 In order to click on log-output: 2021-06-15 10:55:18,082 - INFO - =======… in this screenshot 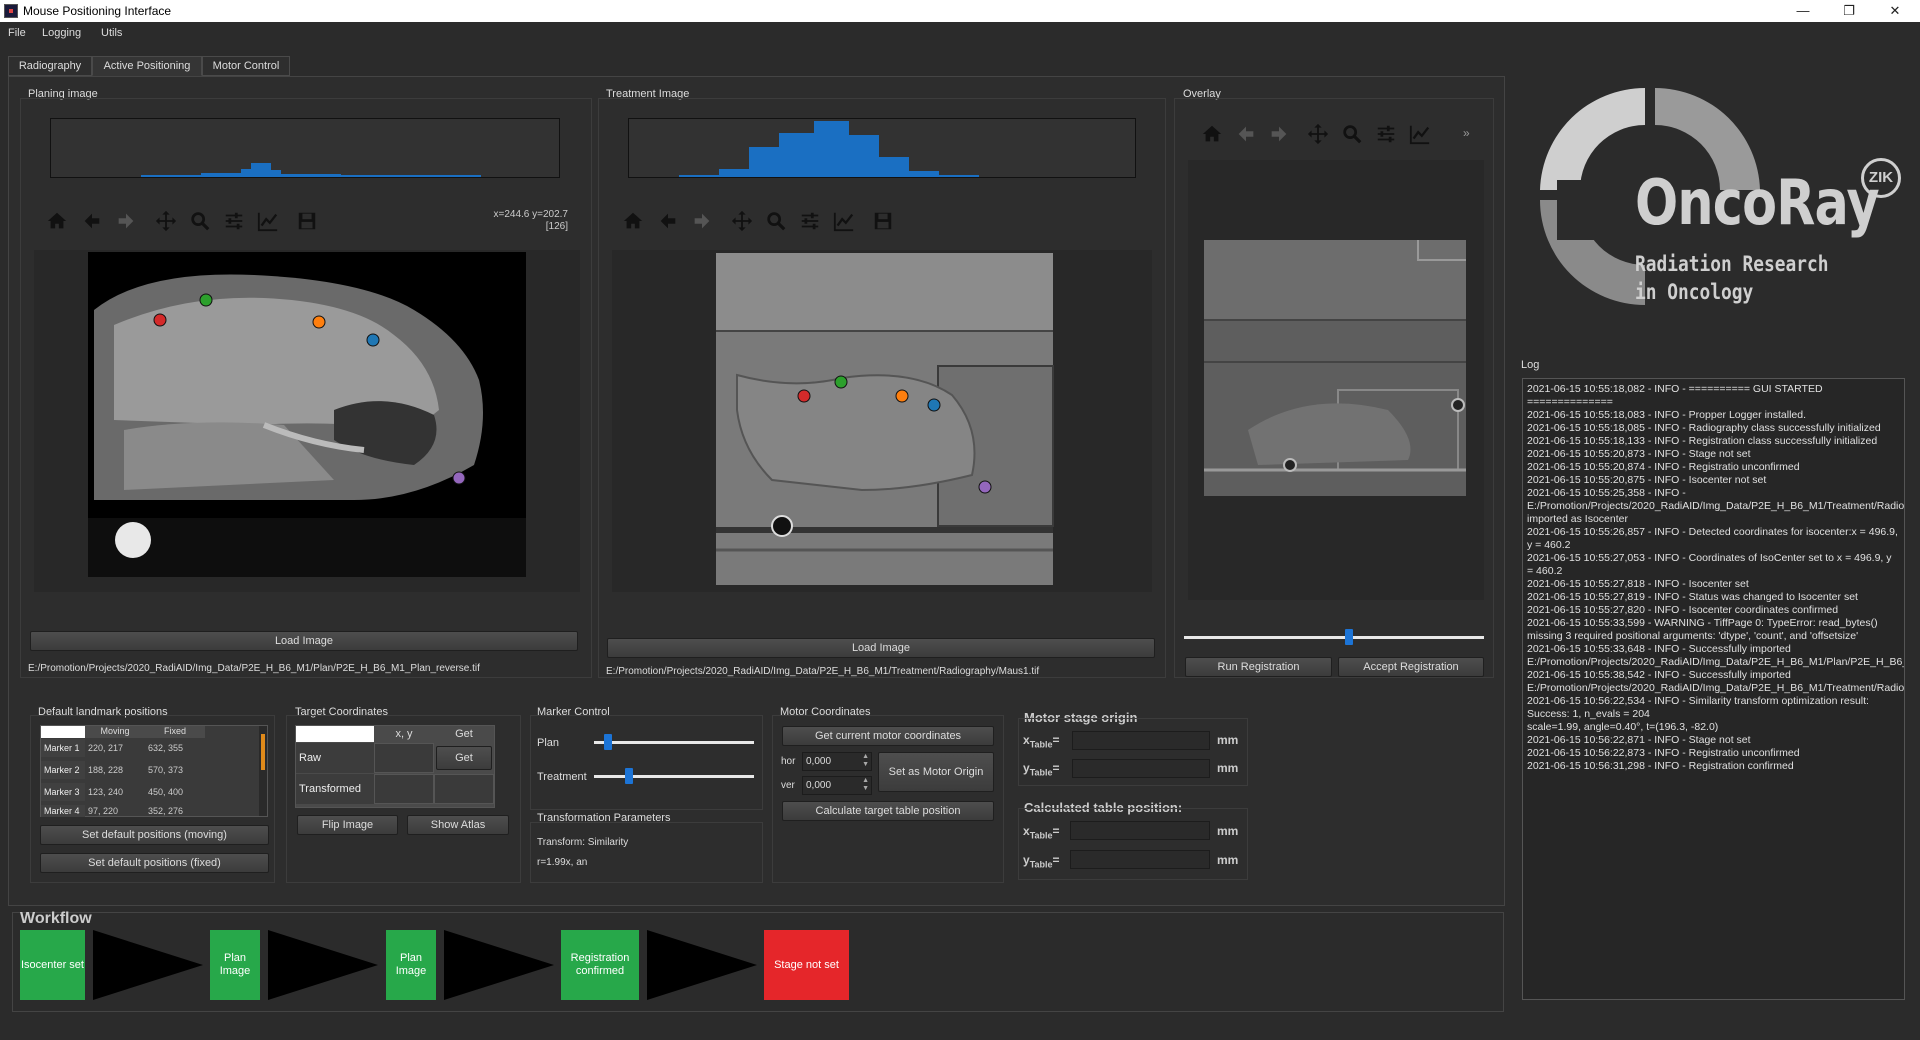, I will do `click(1713, 689)`.